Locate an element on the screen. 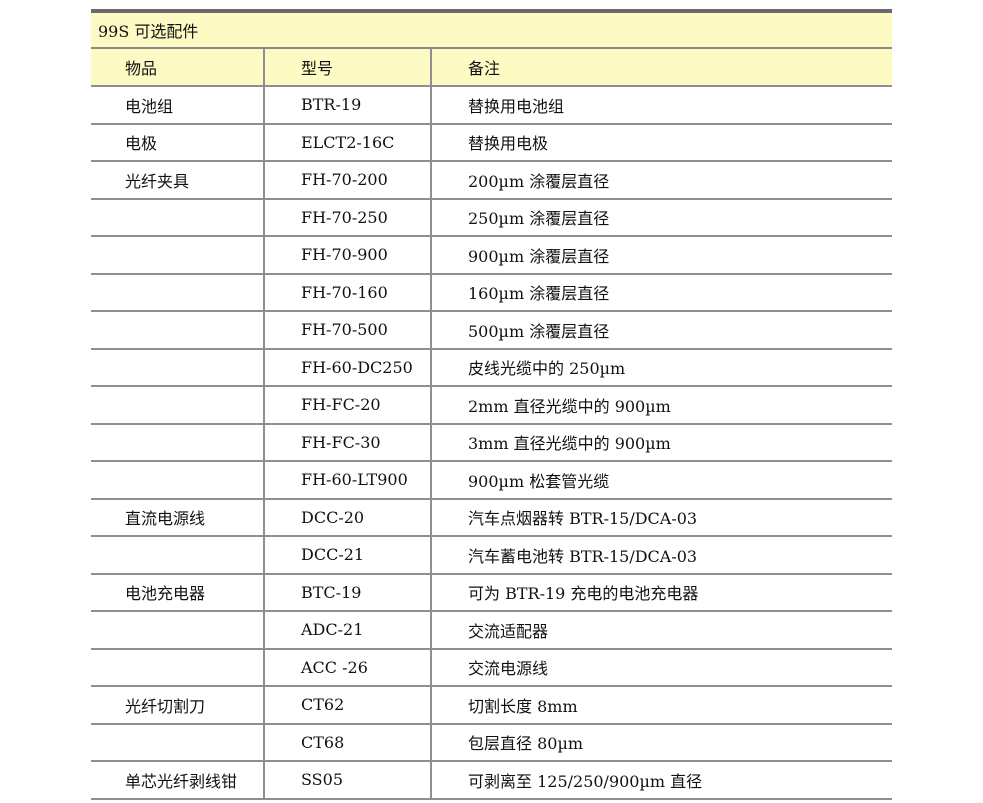 This screenshot has width=983, height=803. row-remark: 200µm 涂覆层直径 is located at coordinates (539, 181).